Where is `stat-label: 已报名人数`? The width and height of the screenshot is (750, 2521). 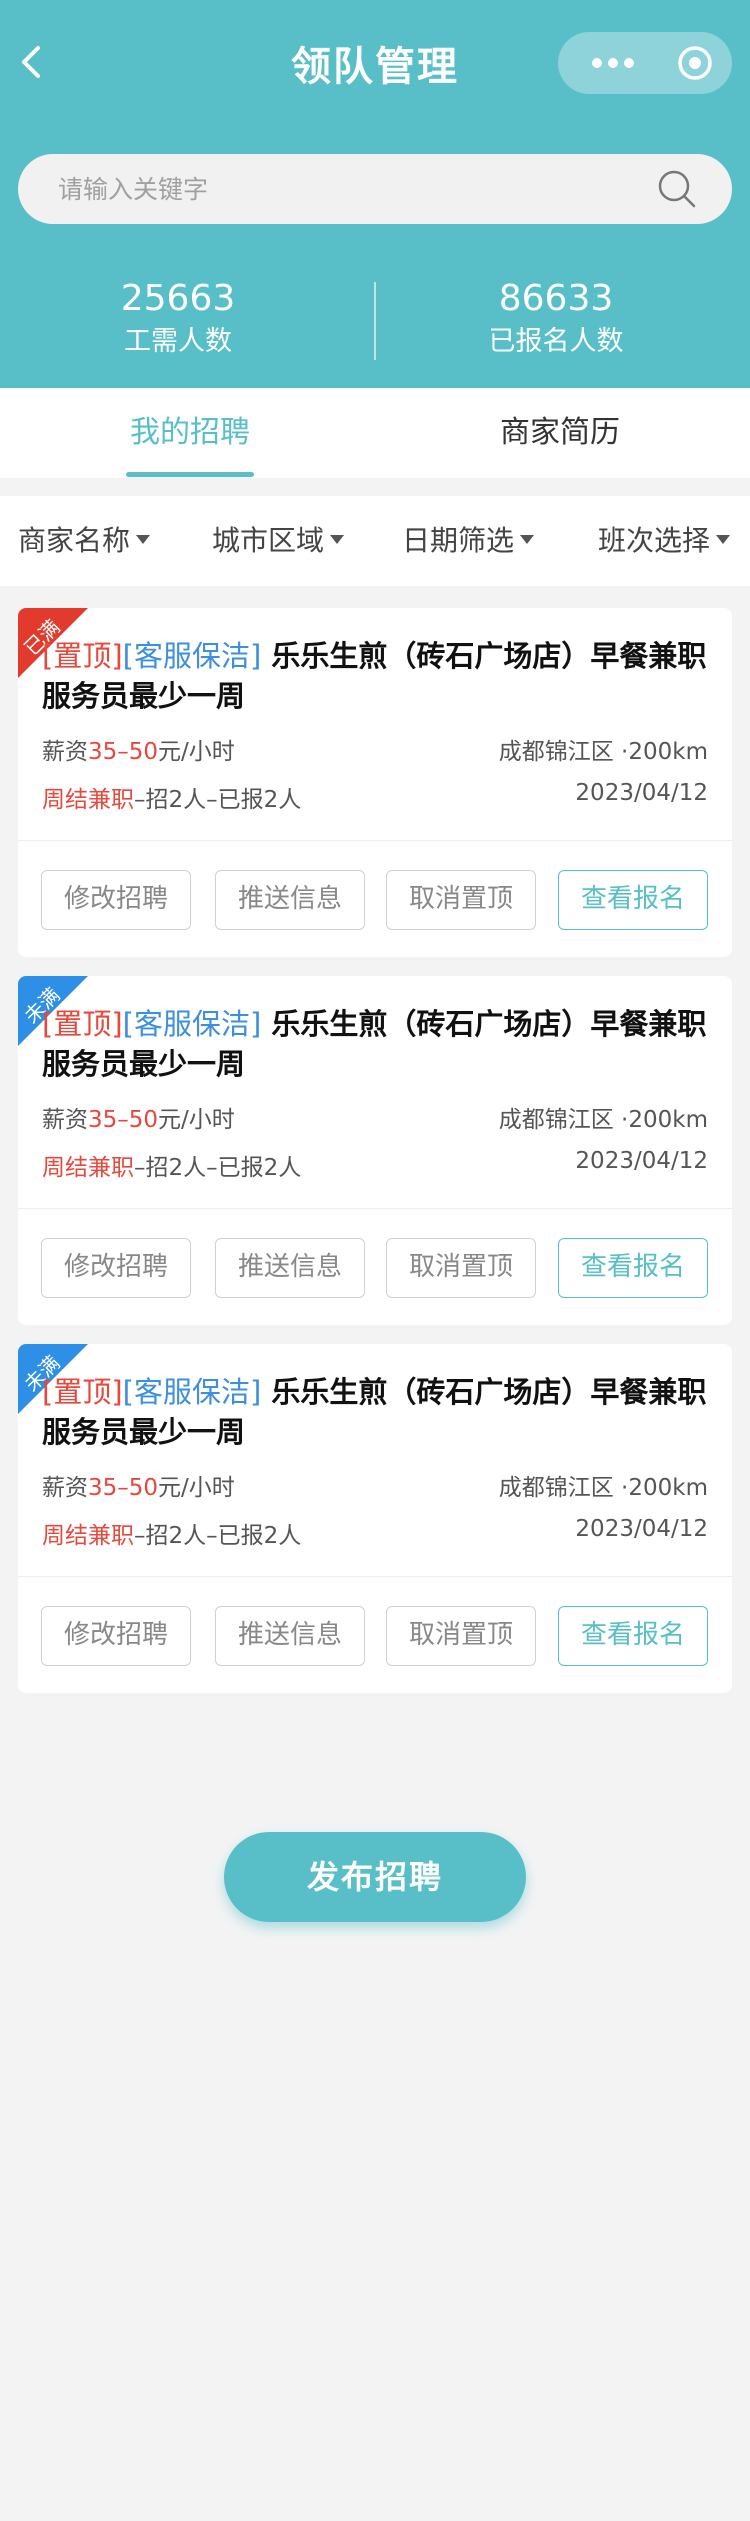
stat-label: 已报名人数 is located at coordinates (556, 341).